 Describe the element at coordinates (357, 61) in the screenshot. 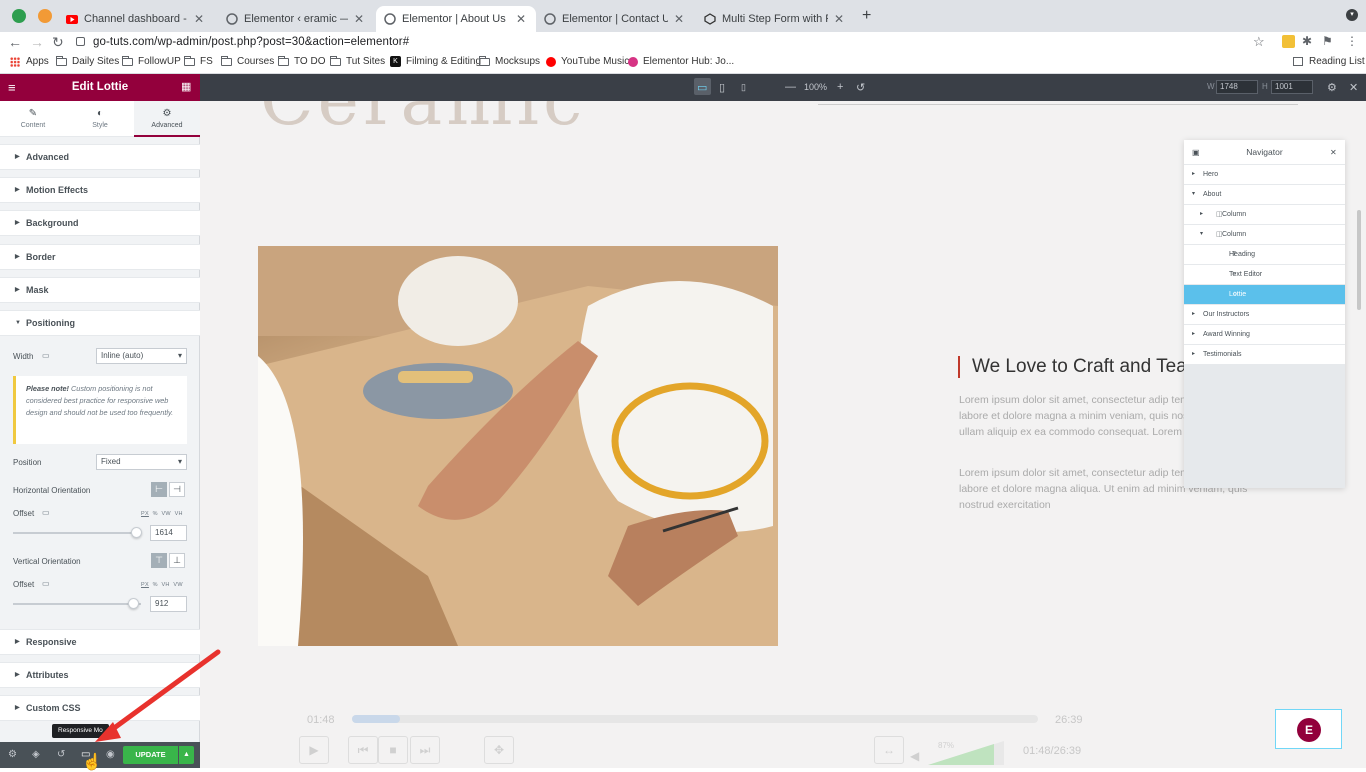

I see `bookmark-folder: Tut Sites` at that location.